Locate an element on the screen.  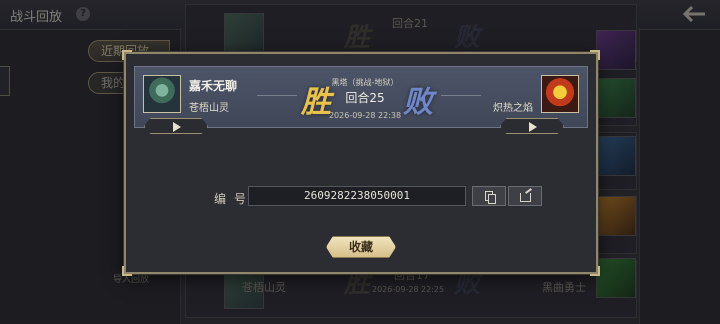
share-icon is located at coordinates (525, 197).